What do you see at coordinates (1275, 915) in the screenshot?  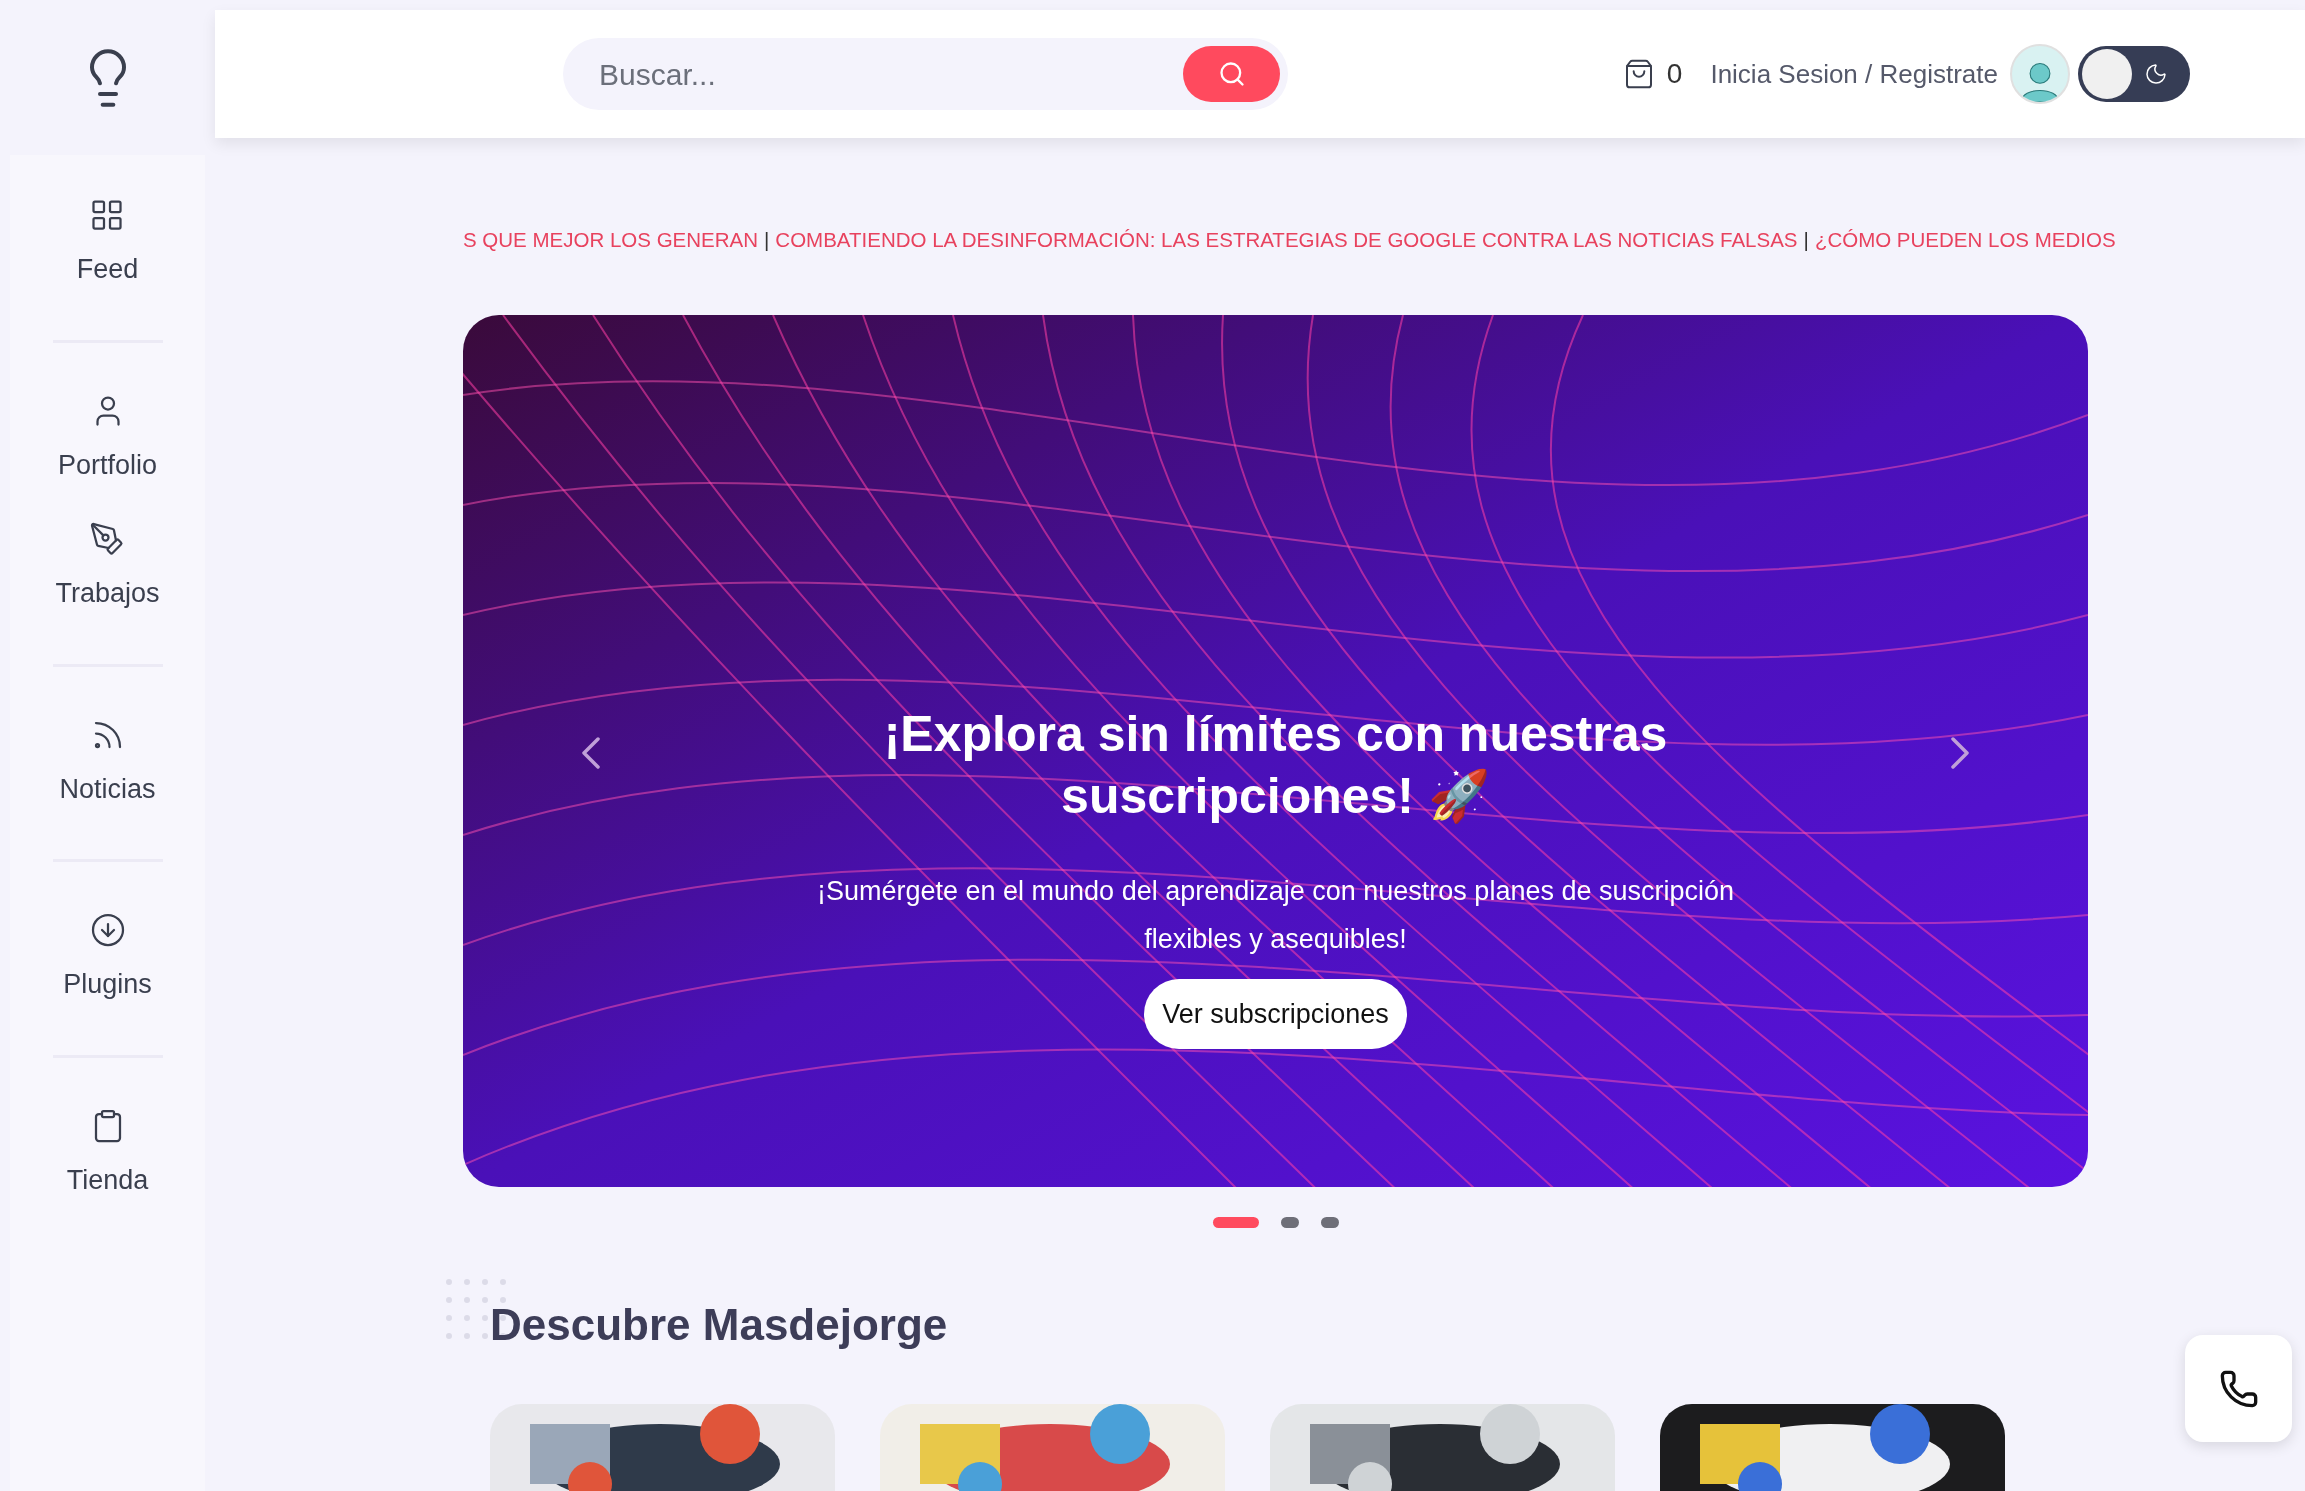 I see `banner-text: ¡Sumérgete en el mundo del aprendizaje con nuestros planes de suscripción flexibles y asequibles!` at bounding box center [1275, 915].